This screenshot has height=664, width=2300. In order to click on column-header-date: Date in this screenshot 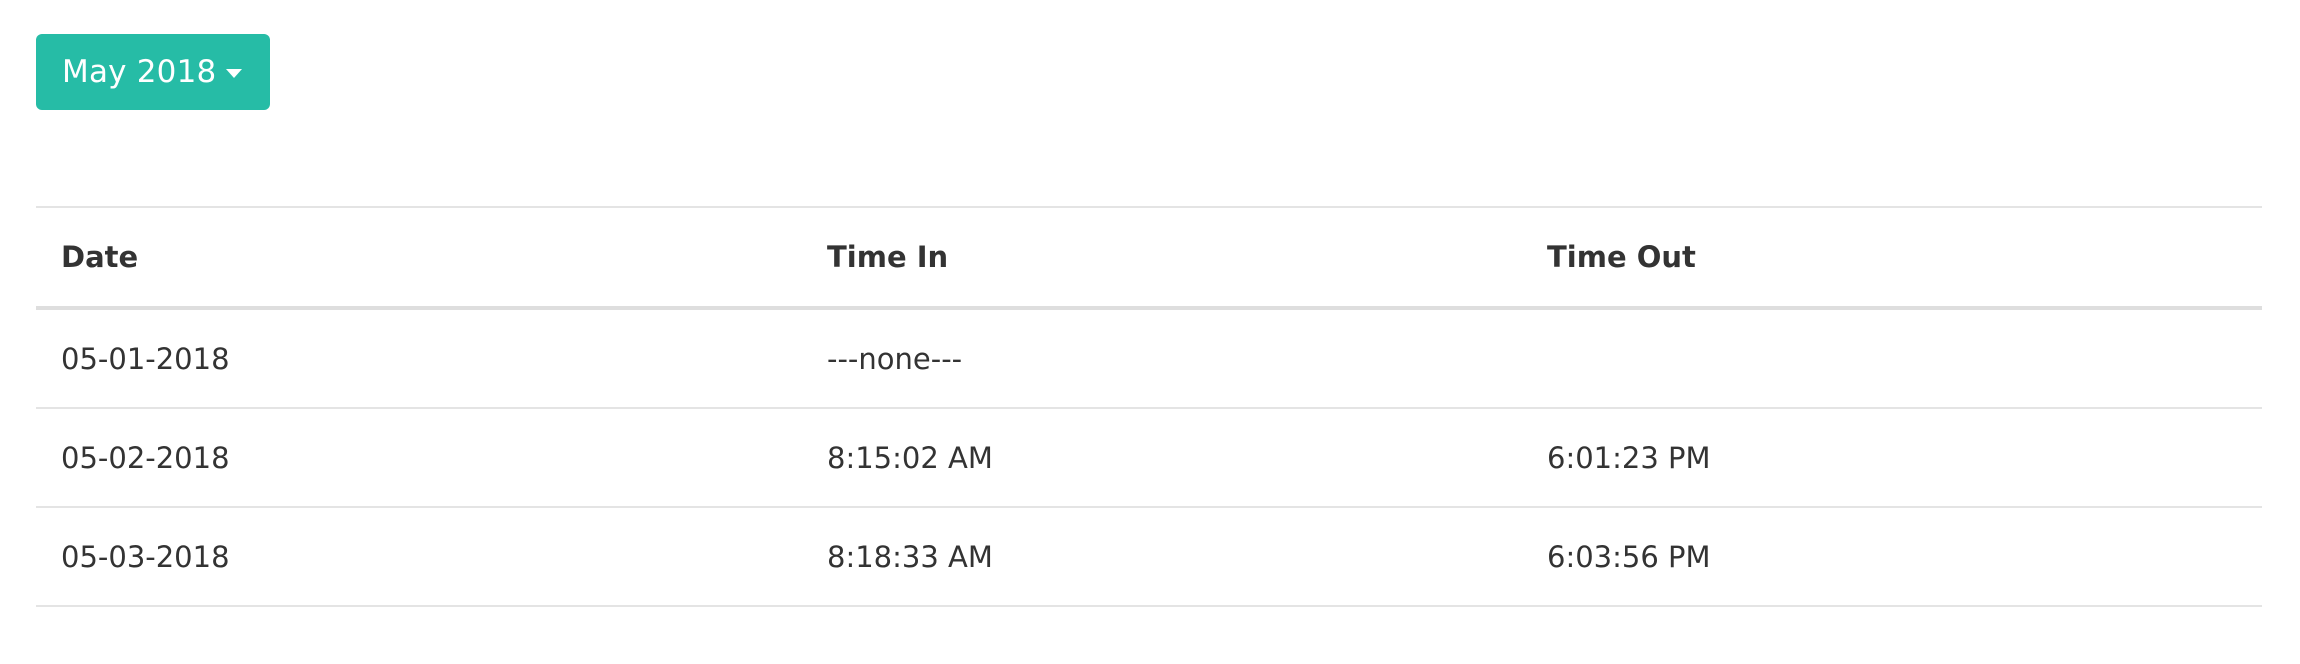, I will do `click(419, 258)`.